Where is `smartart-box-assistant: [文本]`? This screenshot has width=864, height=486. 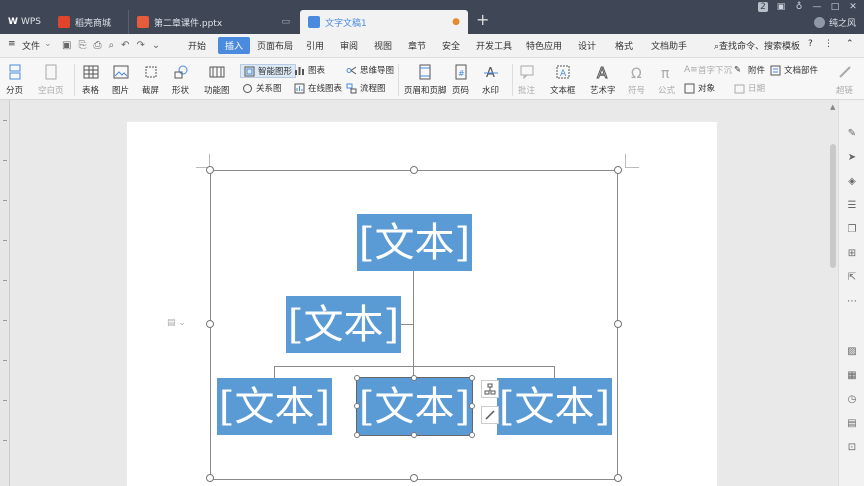
smartart-box-assistant: [文本] is located at coordinates (343, 324).